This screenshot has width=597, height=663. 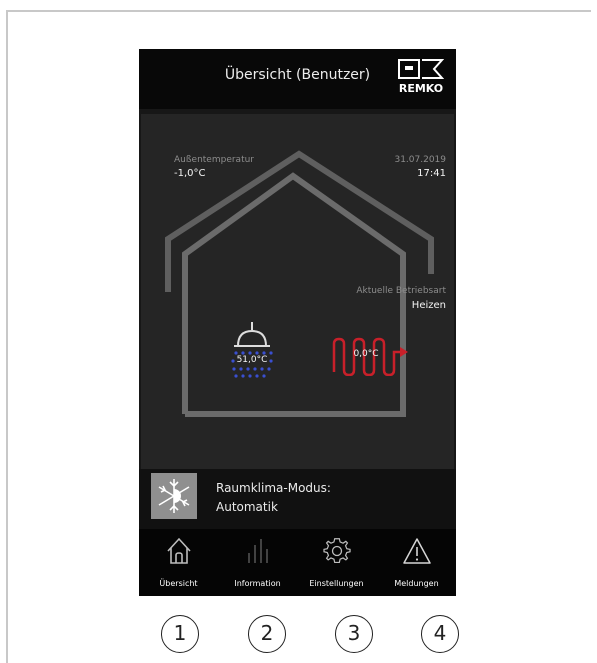 What do you see at coordinates (257, 583) in the screenshot?
I see `nav-label-information: Information` at bounding box center [257, 583].